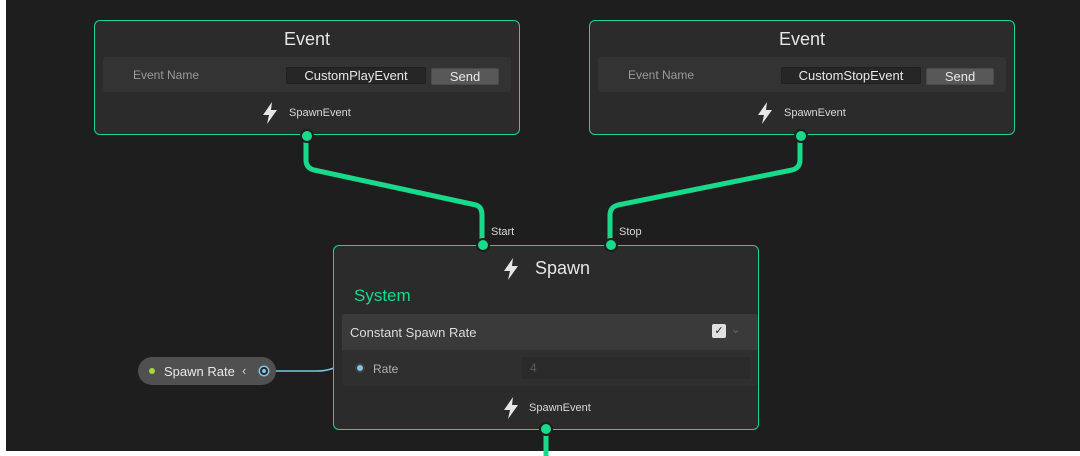 The height and width of the screenshot is (456, 1080). I want to click on rate-label: Rate, so click(386, 369).